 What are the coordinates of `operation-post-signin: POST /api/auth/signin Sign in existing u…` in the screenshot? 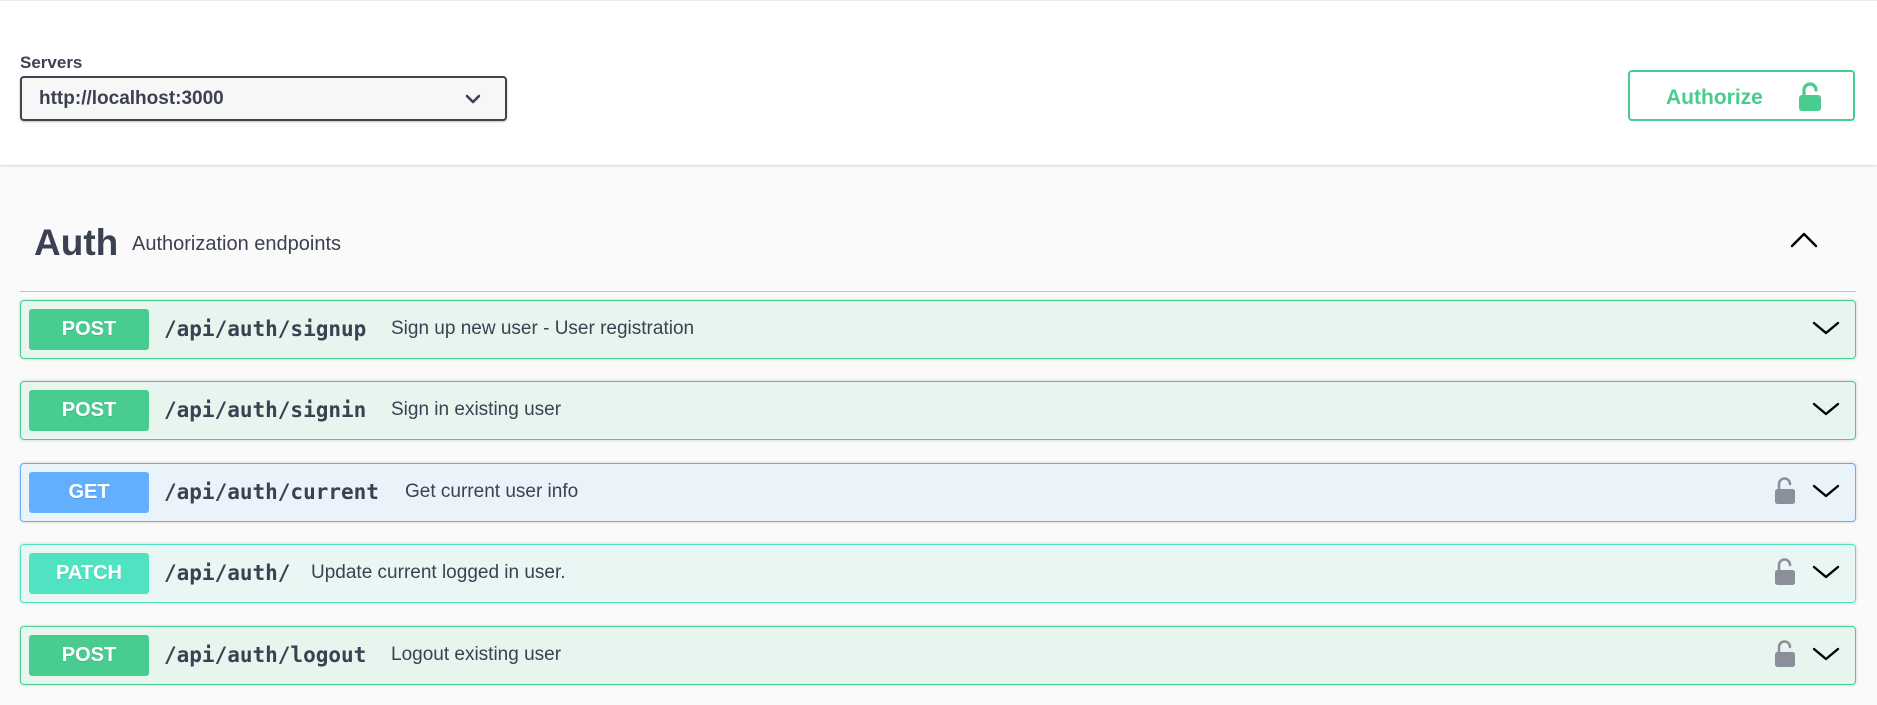 It's located at (938, 410).